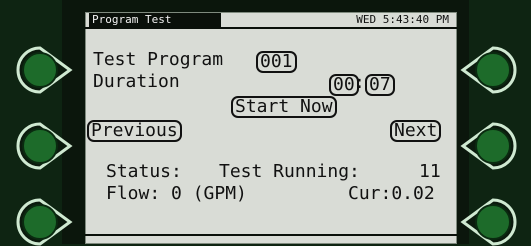  I want to click on status-label: Status:, so click(144, 171).